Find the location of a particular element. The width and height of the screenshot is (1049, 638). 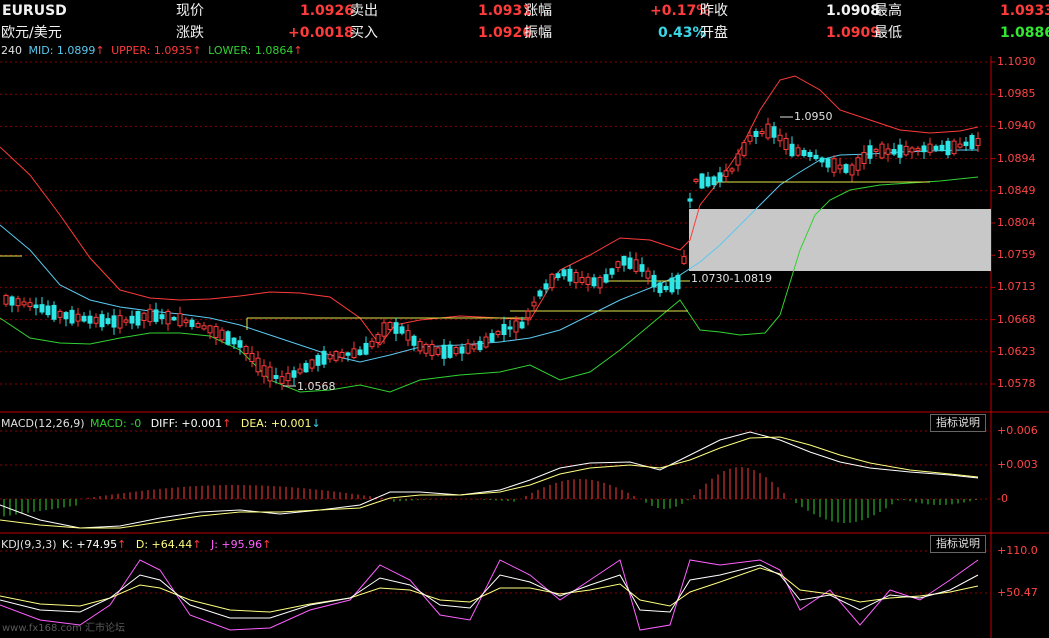

kdj-help-button: 指标说明 is located at coordinates (958, 544).